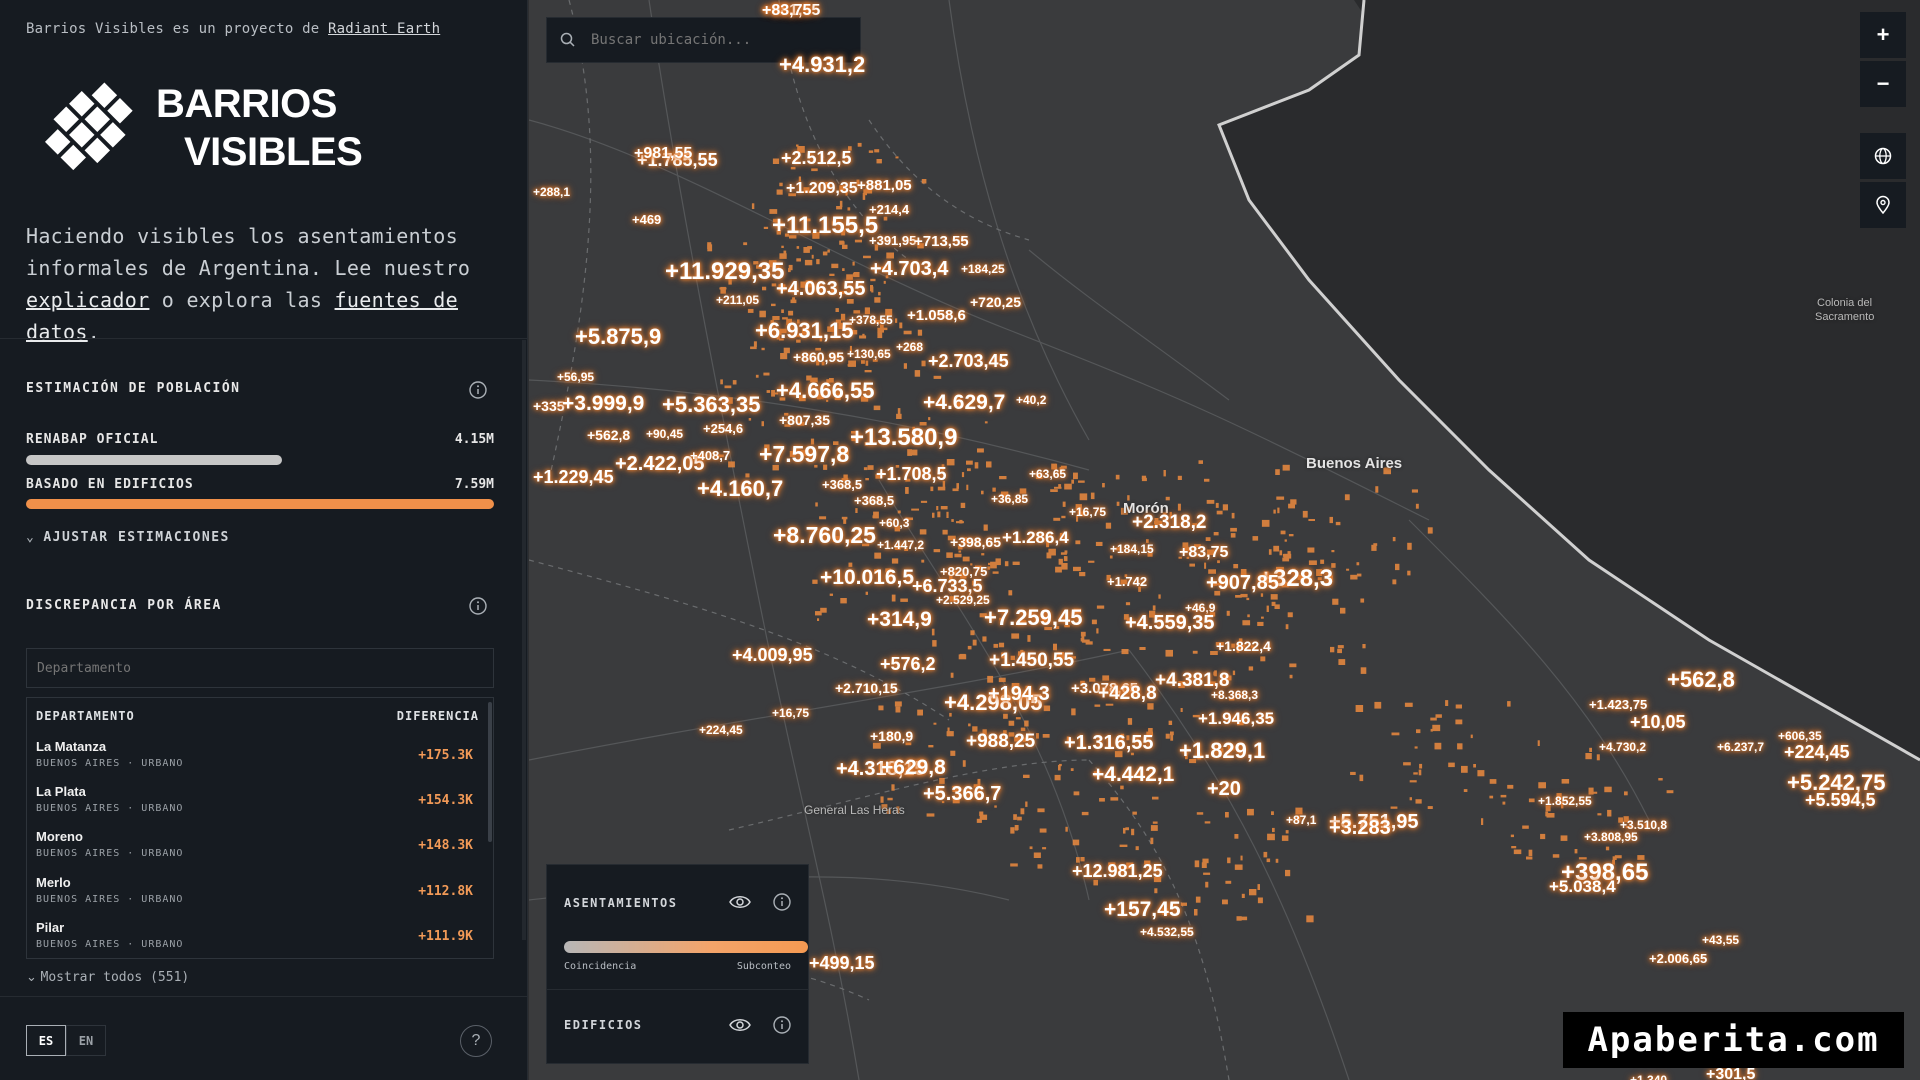 The height and width of the screenshot is (1080, 1920). What do you see at coordinates (260, 668) in the screenshot?
I see `department-filter-input` at bounding box center [260, 668].